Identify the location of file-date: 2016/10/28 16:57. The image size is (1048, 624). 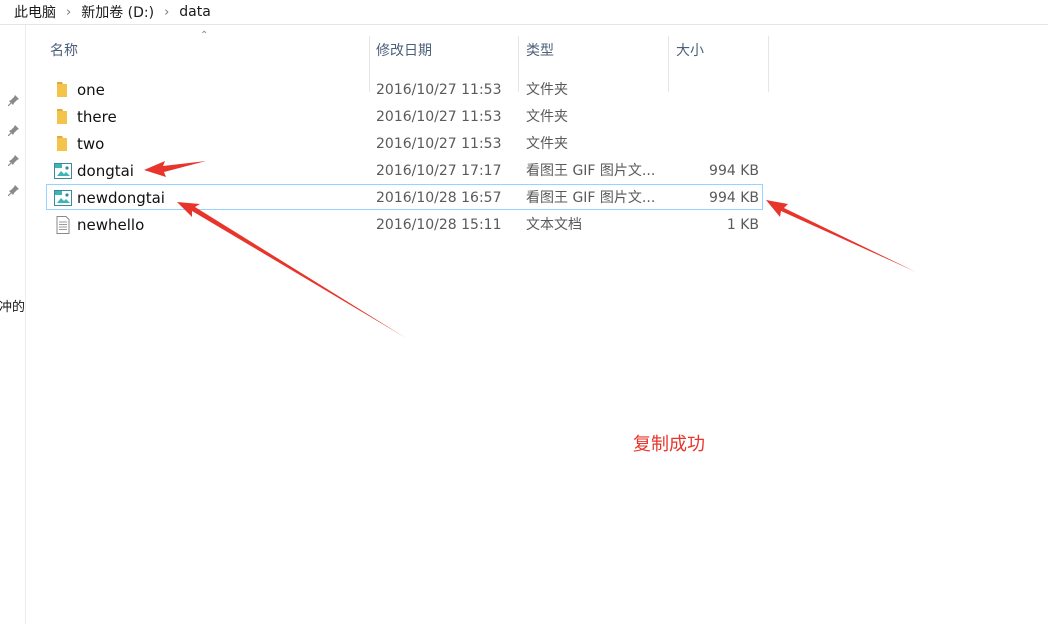
(439, 198).